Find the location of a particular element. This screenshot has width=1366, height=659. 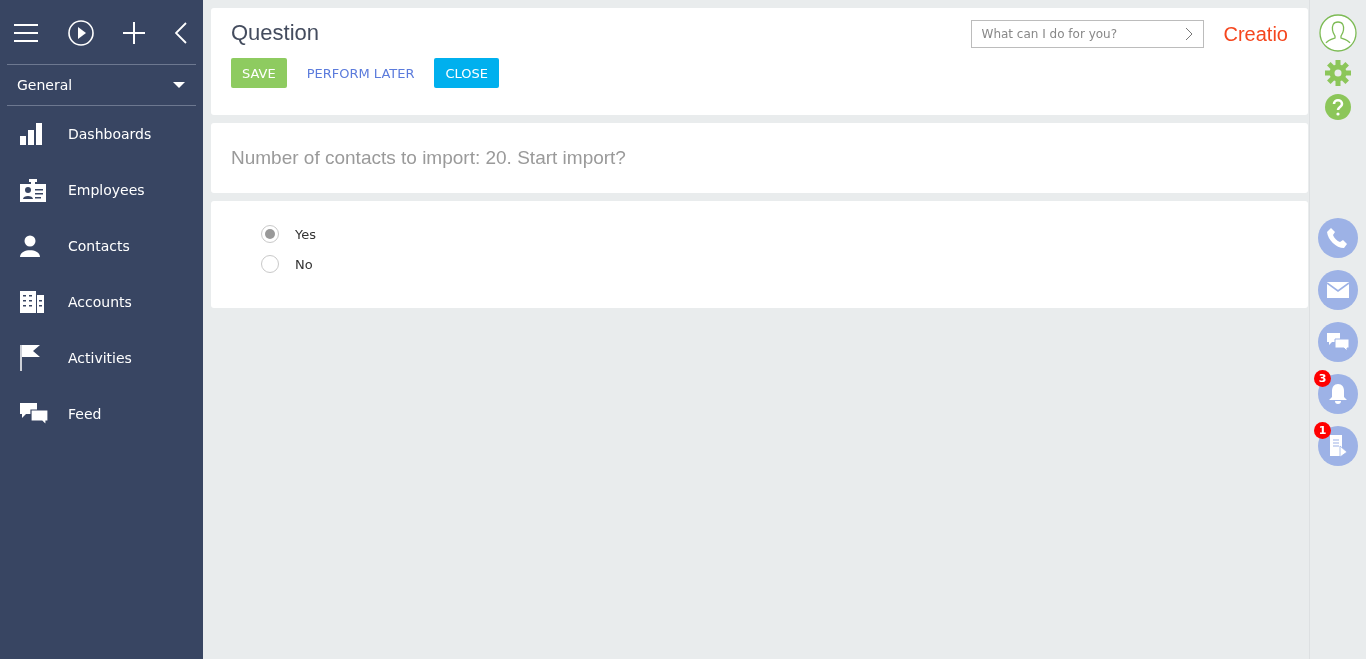

sidebar-item: Accounts is located at coordinates (101, 302).